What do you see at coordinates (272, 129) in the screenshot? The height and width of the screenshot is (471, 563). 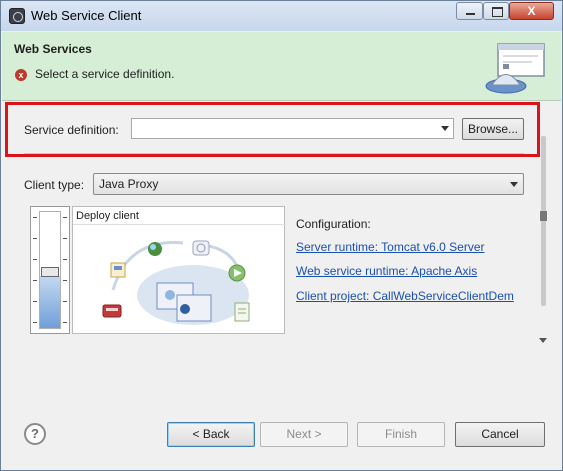 I see `highlight-annotation` at bounding box center [272, 129].